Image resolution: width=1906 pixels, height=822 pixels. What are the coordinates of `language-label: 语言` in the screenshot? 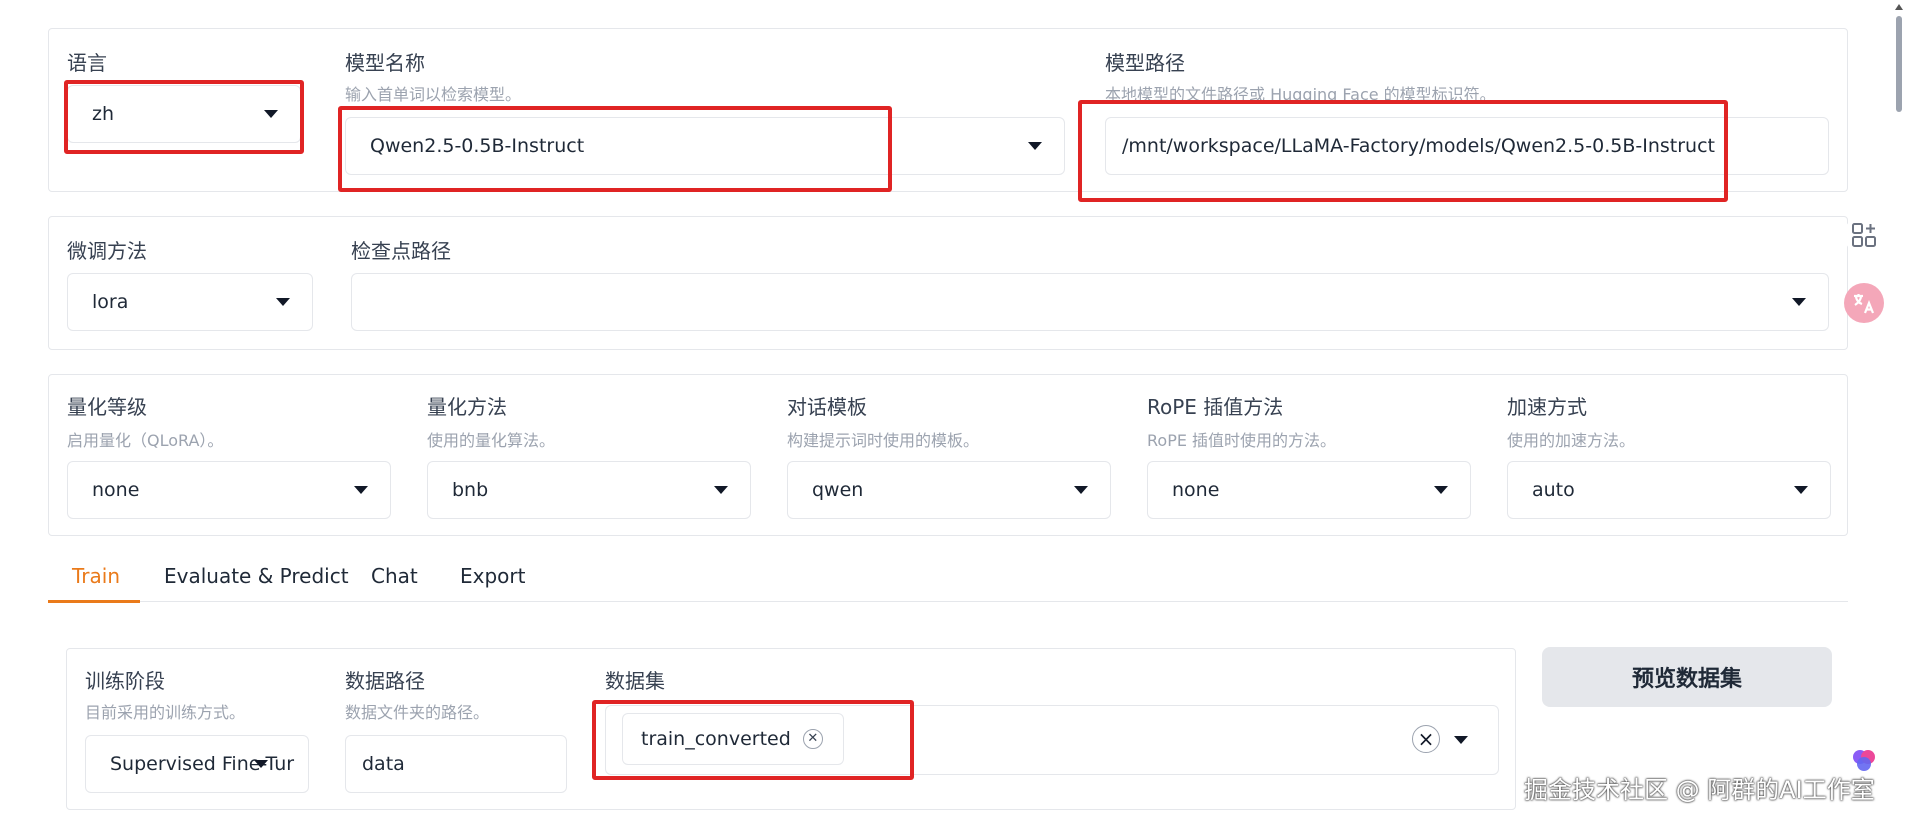 It's located at (87, 63).